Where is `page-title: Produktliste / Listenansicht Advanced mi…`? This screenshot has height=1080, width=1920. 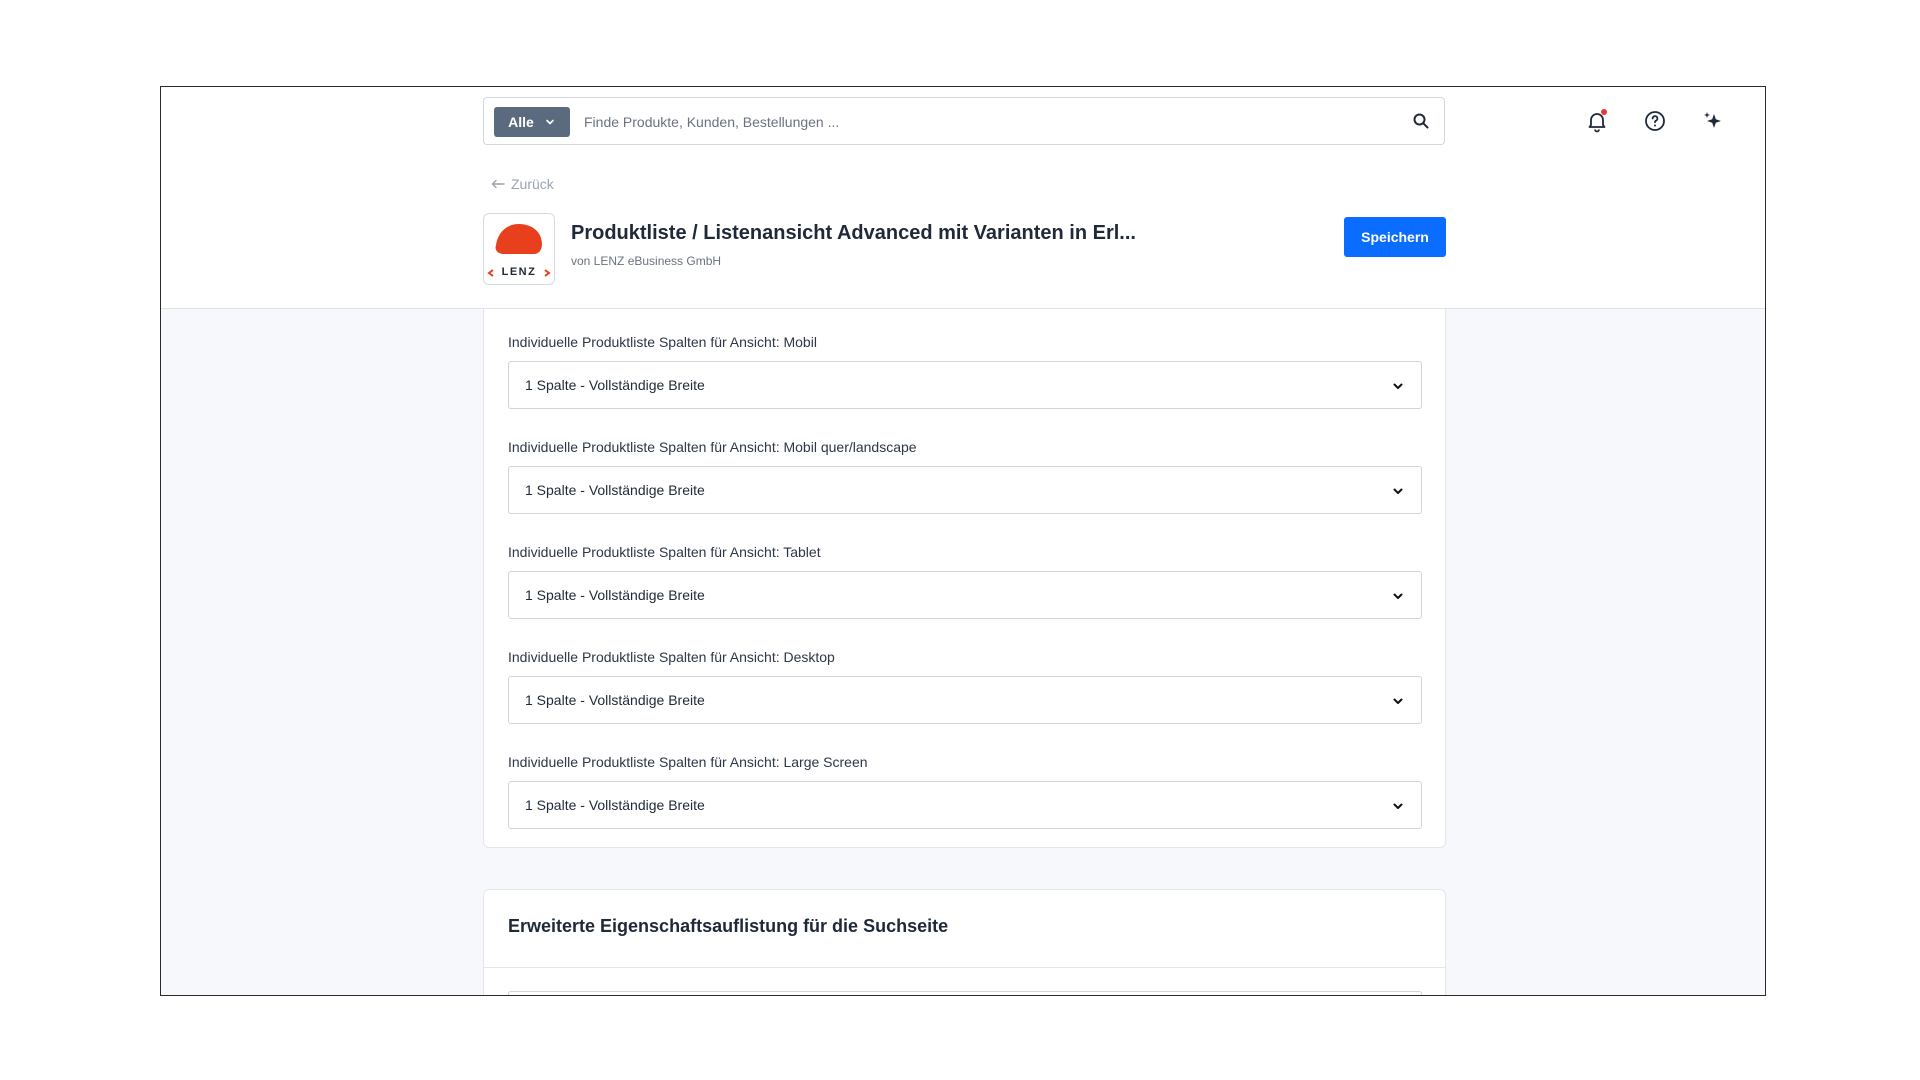
page-title: Produktliste / Listenansicht Advanced mi… is located at coordinates (853, 233).